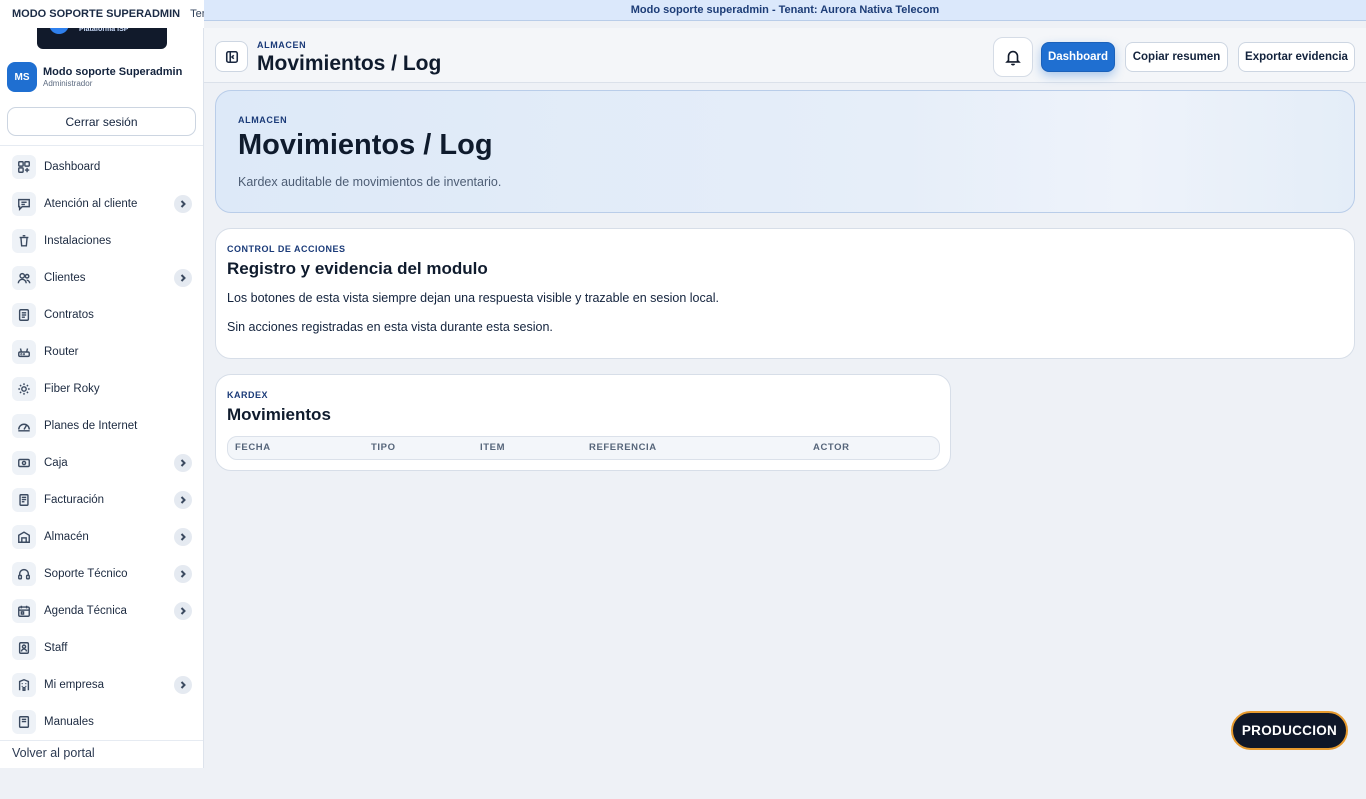 This screenshot has width=1366, height=799. Describe the element at coordinates (263, 120) in the screenshot. I see `hero-kicker: ALMACEN` at that location.